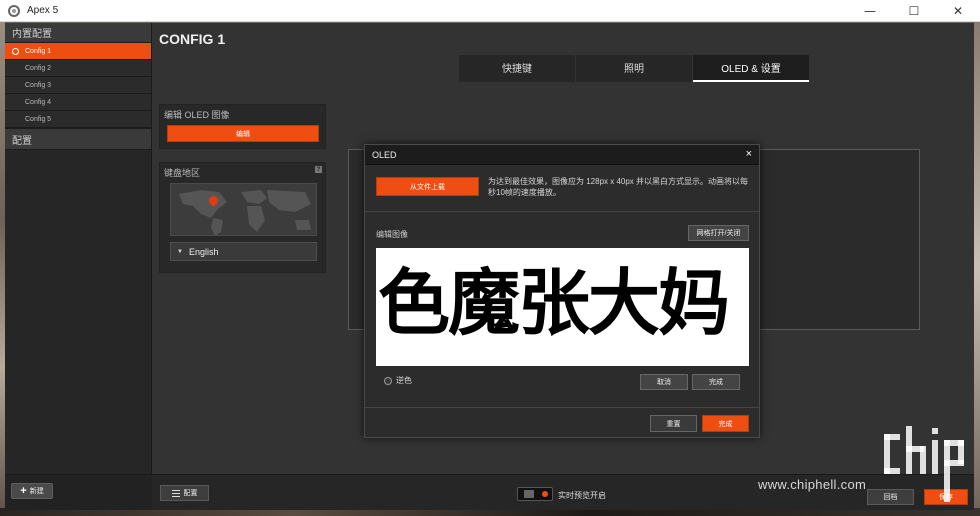  What do you see at coordinates (182, 173) in the screenshot?
I see `region-panel-label: 键盘地区` at bounding box center [182, 173].